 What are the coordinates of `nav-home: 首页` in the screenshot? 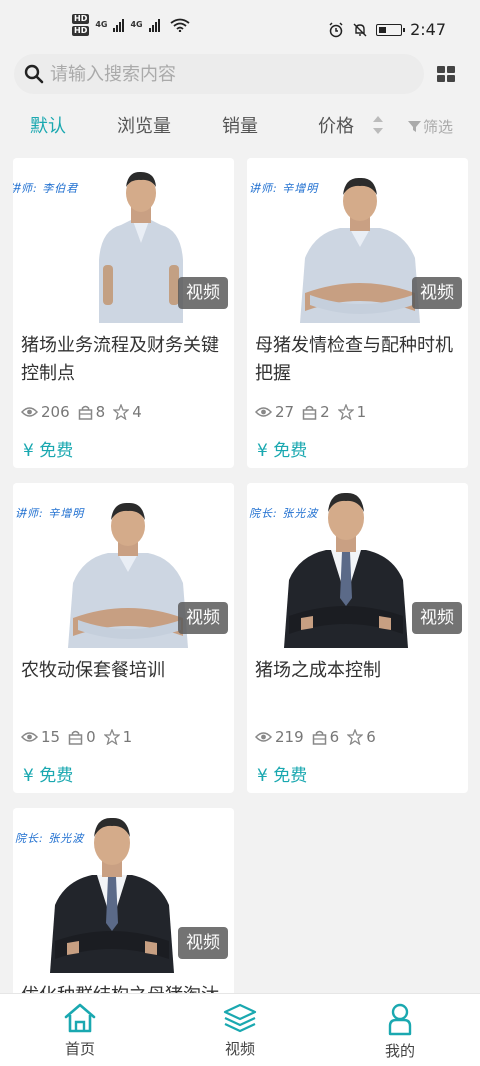 It's located at (80, 1030).